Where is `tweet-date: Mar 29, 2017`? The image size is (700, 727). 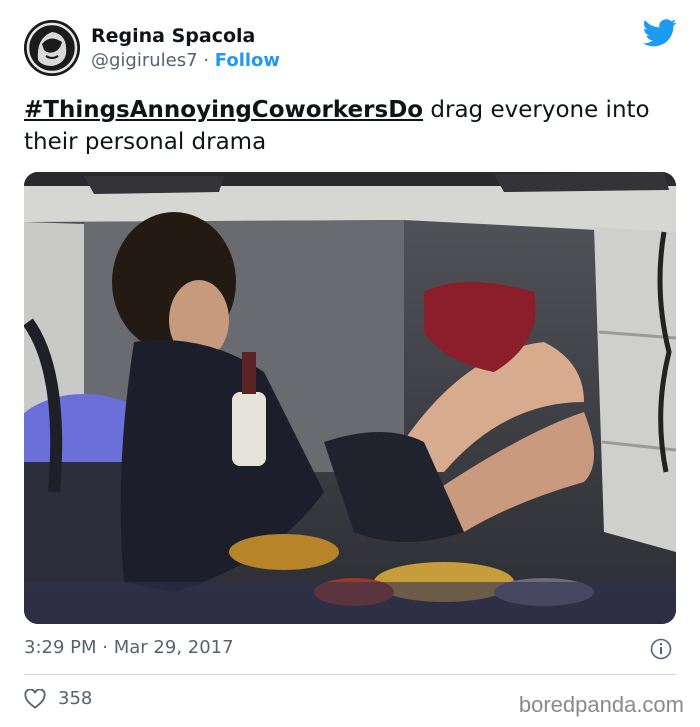 tweet-date: Mar 29, 2017 is located at coordinates (173, 647).